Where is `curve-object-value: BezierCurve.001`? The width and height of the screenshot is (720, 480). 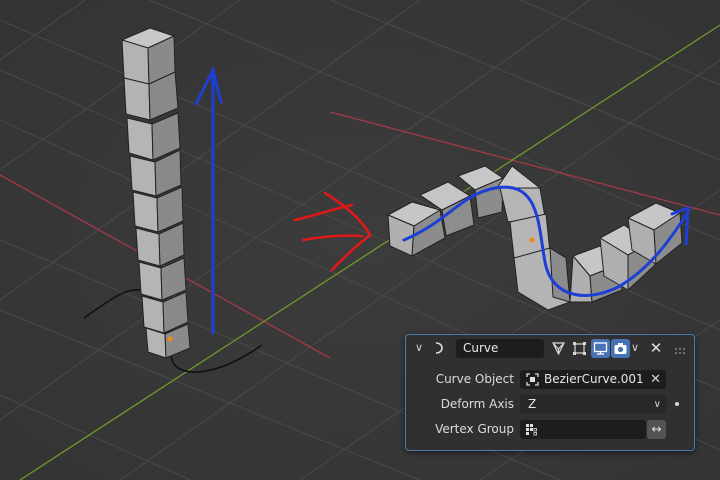 curve-object-value: BezierCurve.001 is located at coordinates (594, 379).